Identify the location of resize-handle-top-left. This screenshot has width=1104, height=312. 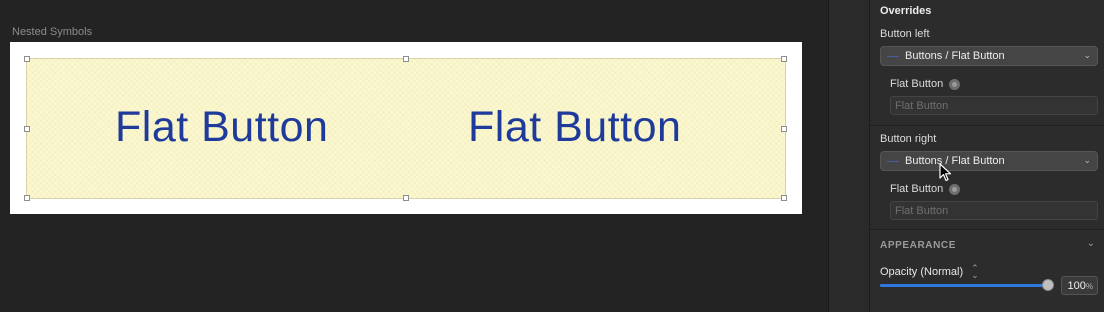
(27, 59).